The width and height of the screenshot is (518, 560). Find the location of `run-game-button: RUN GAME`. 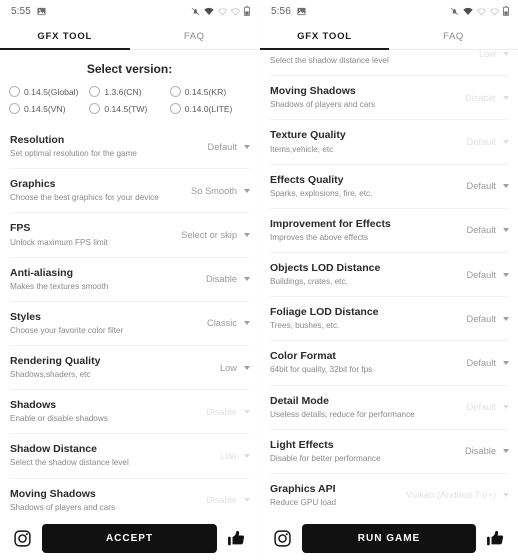

run-game-button: RUN GAME is located at coordinates (389, 538).